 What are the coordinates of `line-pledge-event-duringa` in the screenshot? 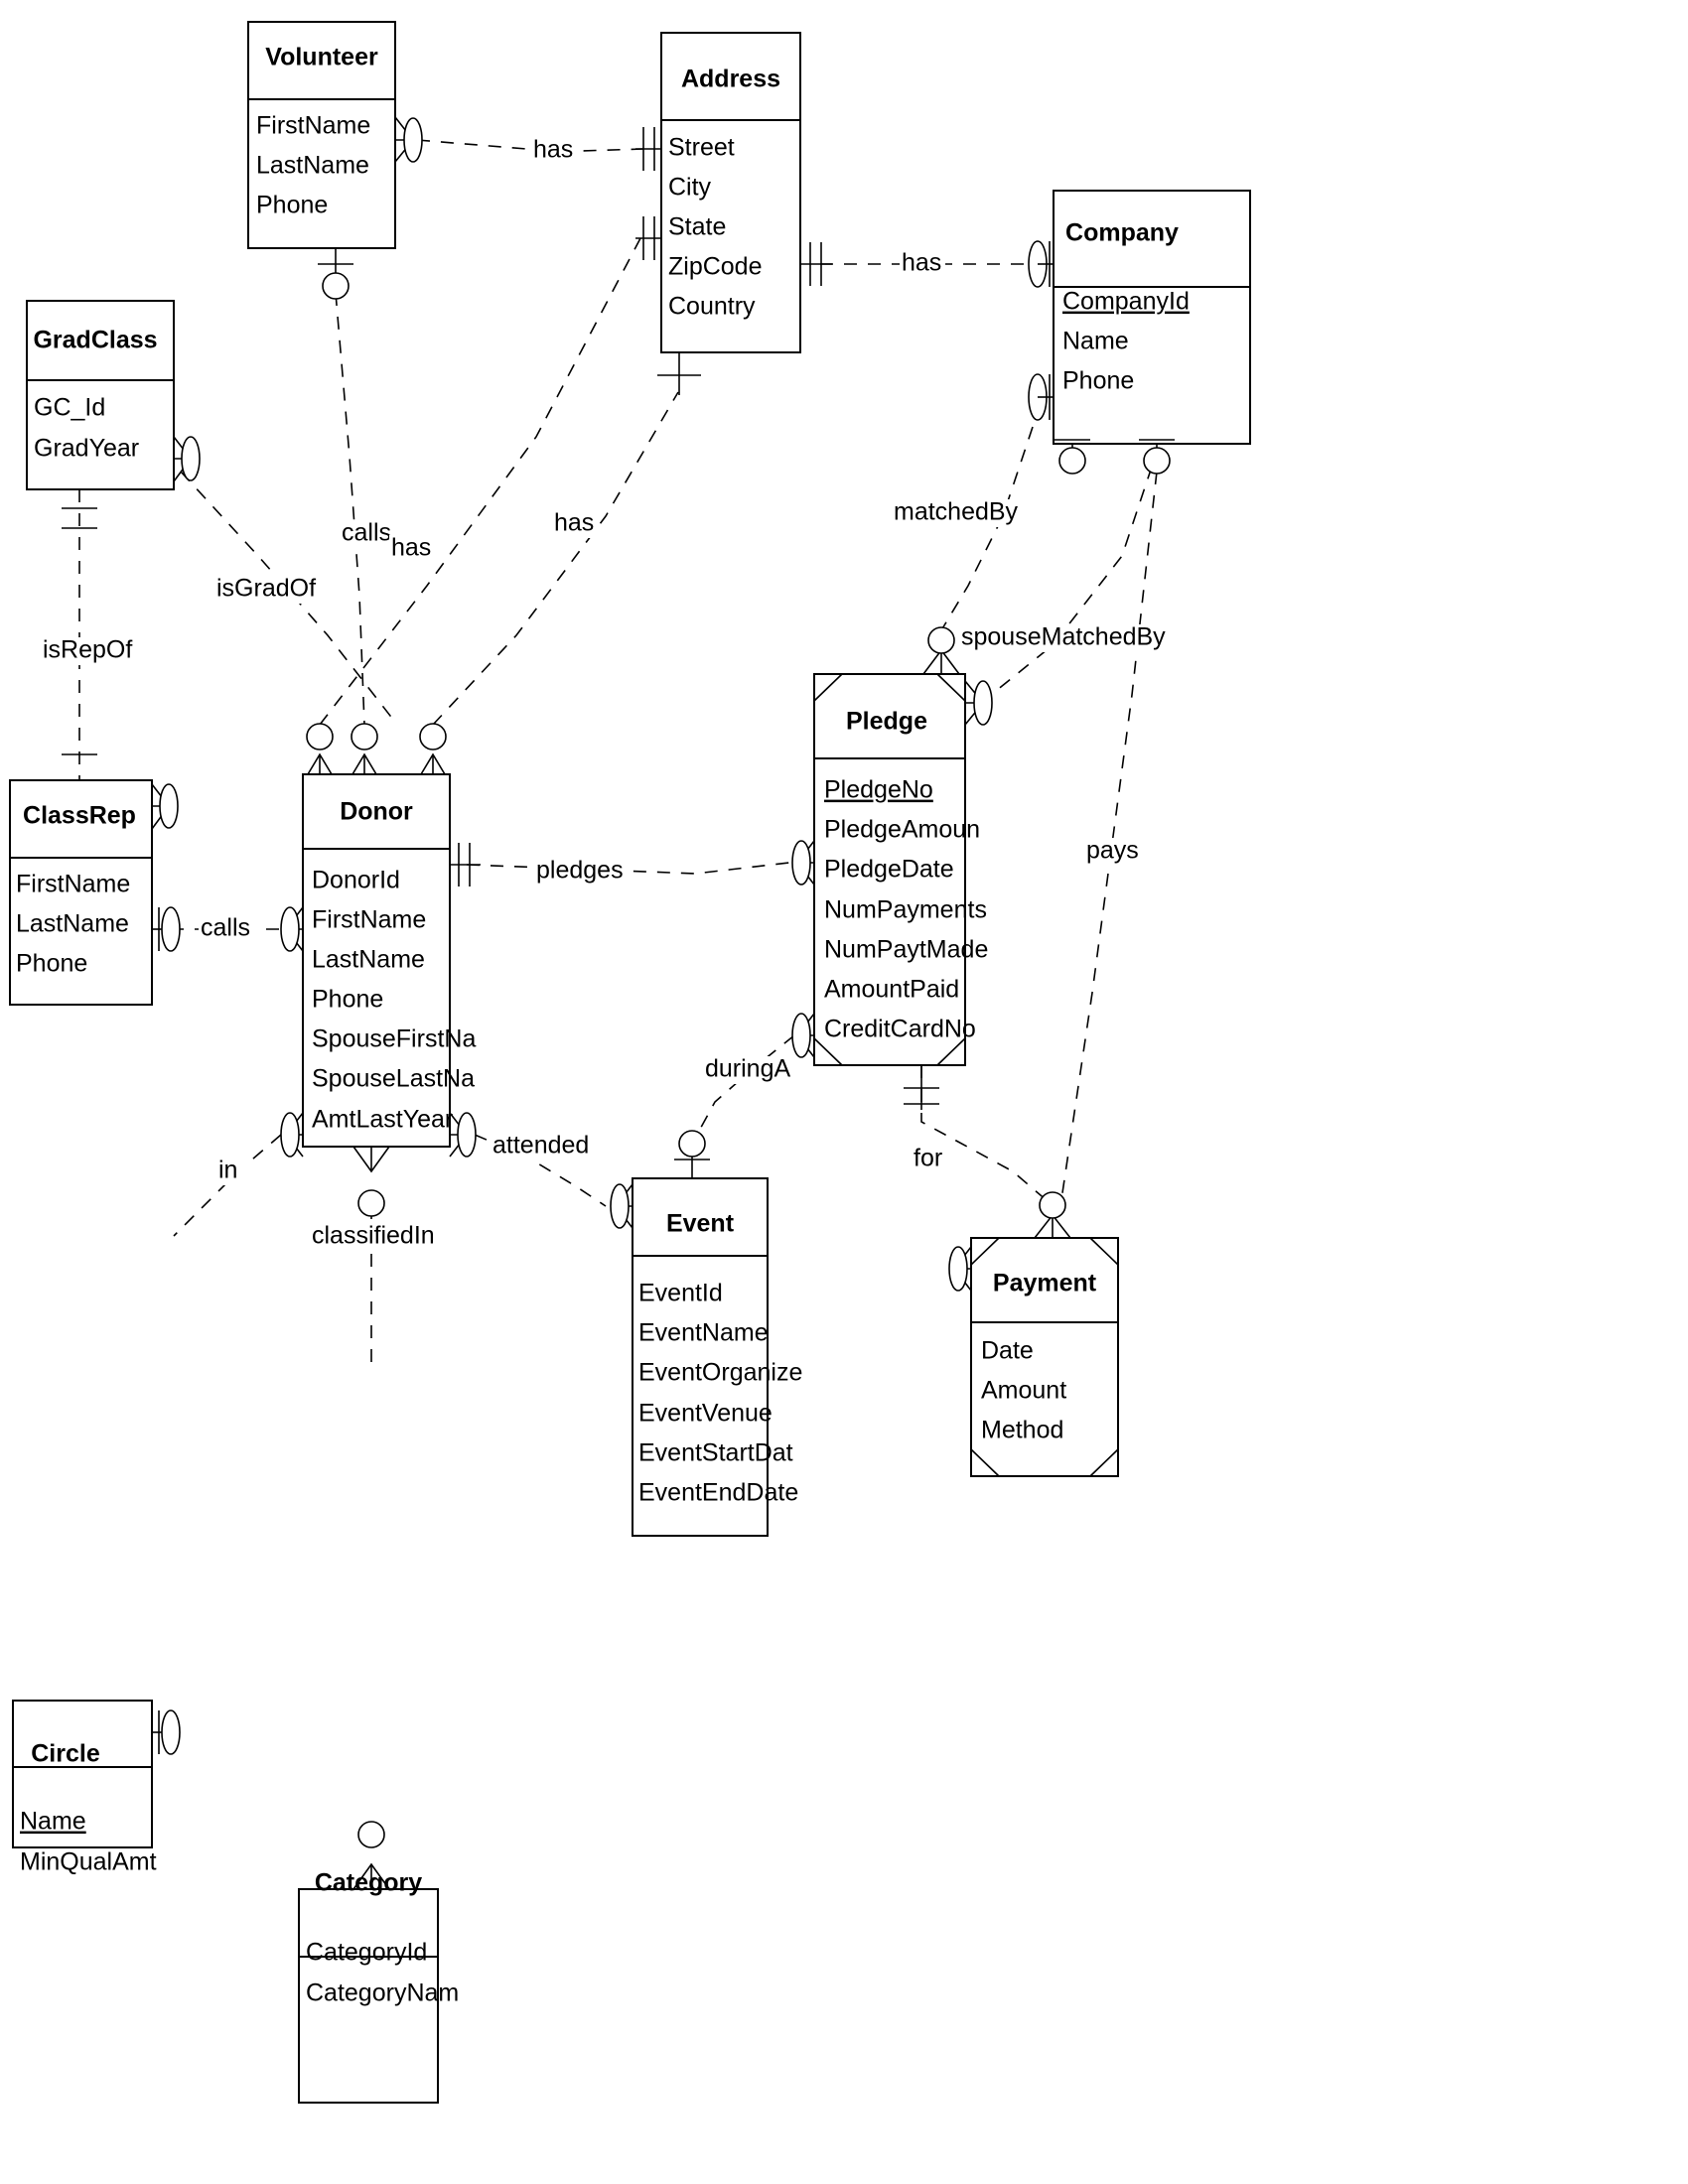 It's located at (743, 1089).